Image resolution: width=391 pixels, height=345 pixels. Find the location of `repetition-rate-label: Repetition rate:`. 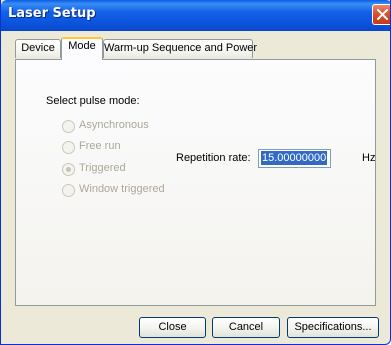

repetition-rate-label: Repetition rate: is located at coordinates (213, 158).